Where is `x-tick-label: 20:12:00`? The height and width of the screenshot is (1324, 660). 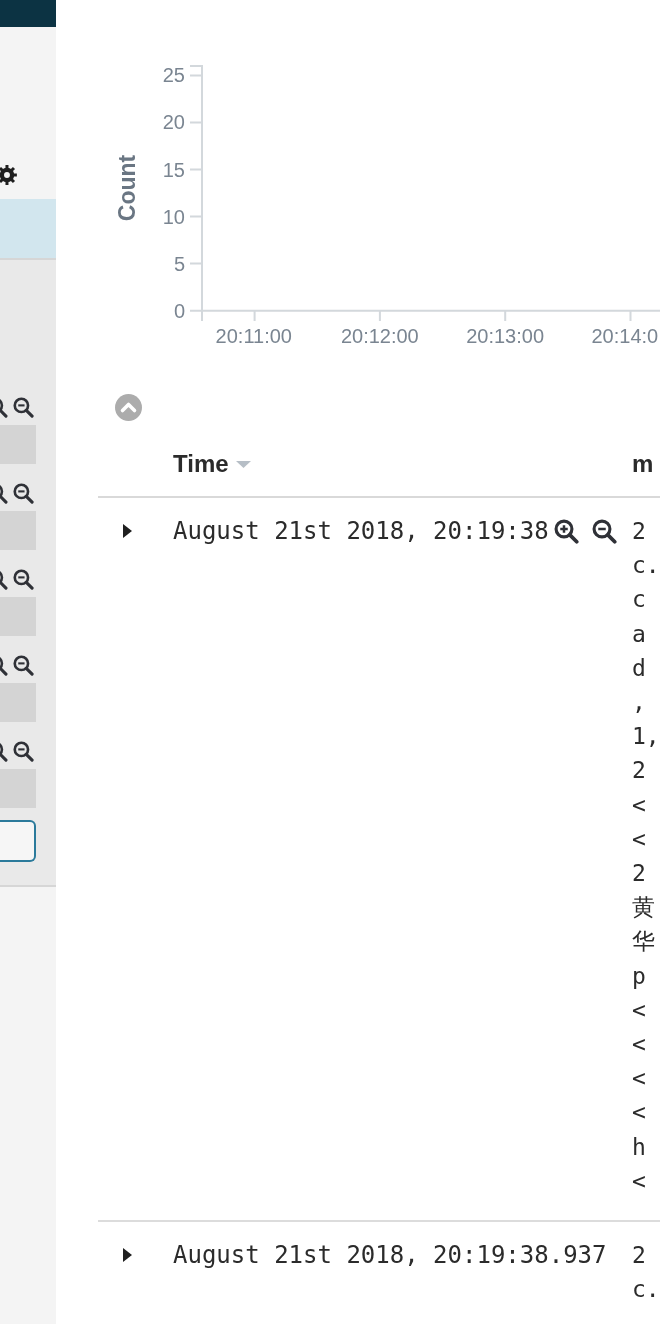 x-tick-label: 20:12:00 is located at coordinates (379, 336).